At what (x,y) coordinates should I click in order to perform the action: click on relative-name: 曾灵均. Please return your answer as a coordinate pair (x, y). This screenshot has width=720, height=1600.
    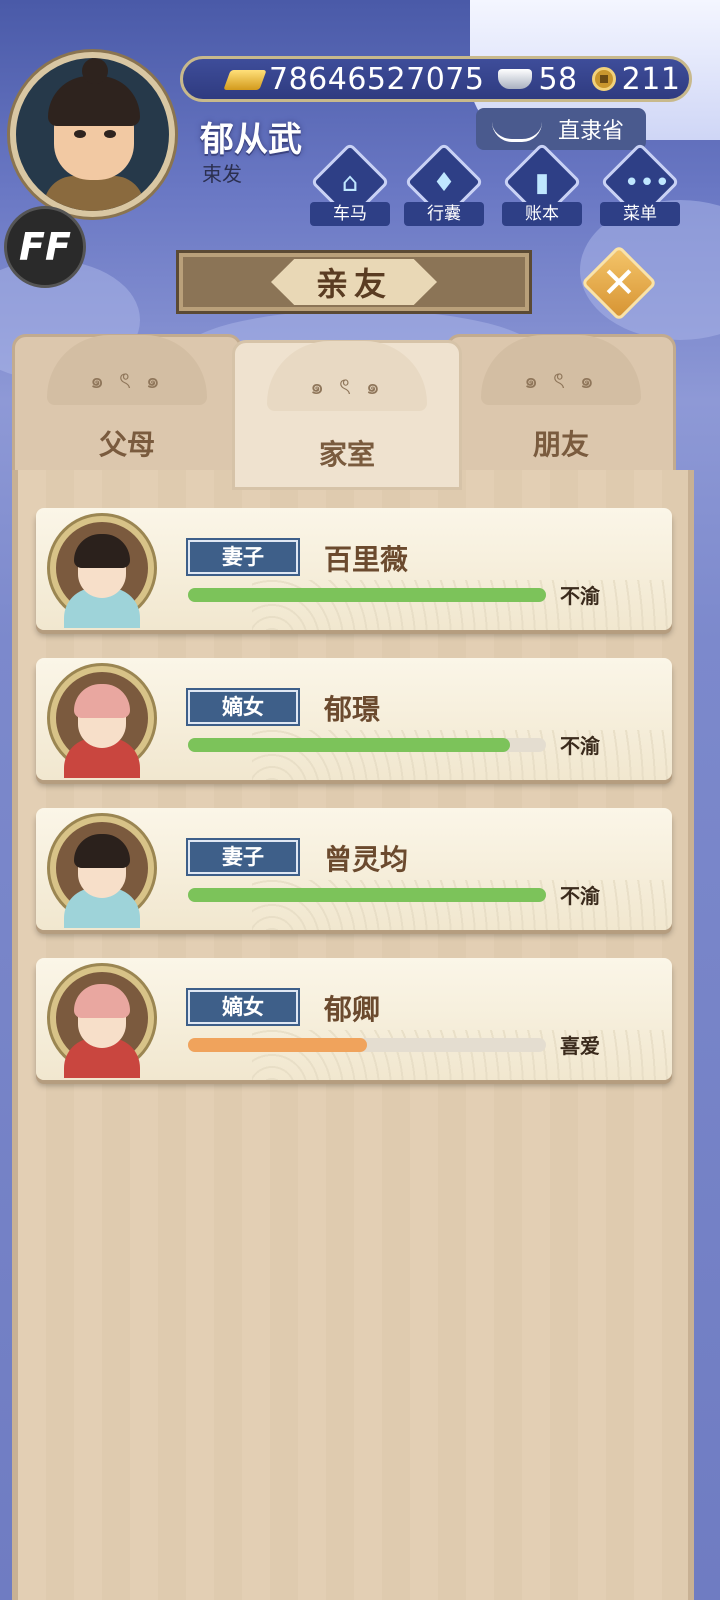
    Looking at the image, I should click on (366, 859).